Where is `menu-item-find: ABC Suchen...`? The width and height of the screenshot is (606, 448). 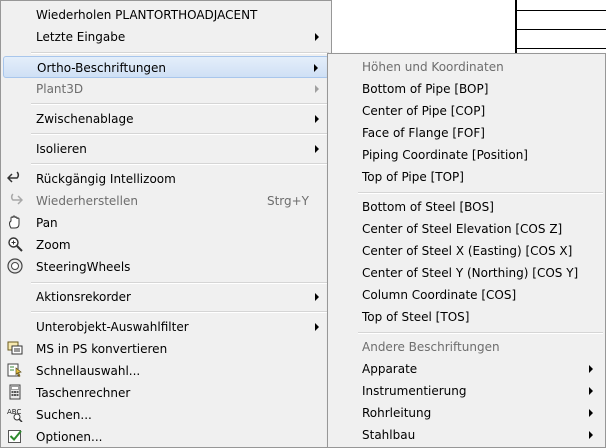
menu-item-find: ABC Suchen... is located at coordinates (166, 415).